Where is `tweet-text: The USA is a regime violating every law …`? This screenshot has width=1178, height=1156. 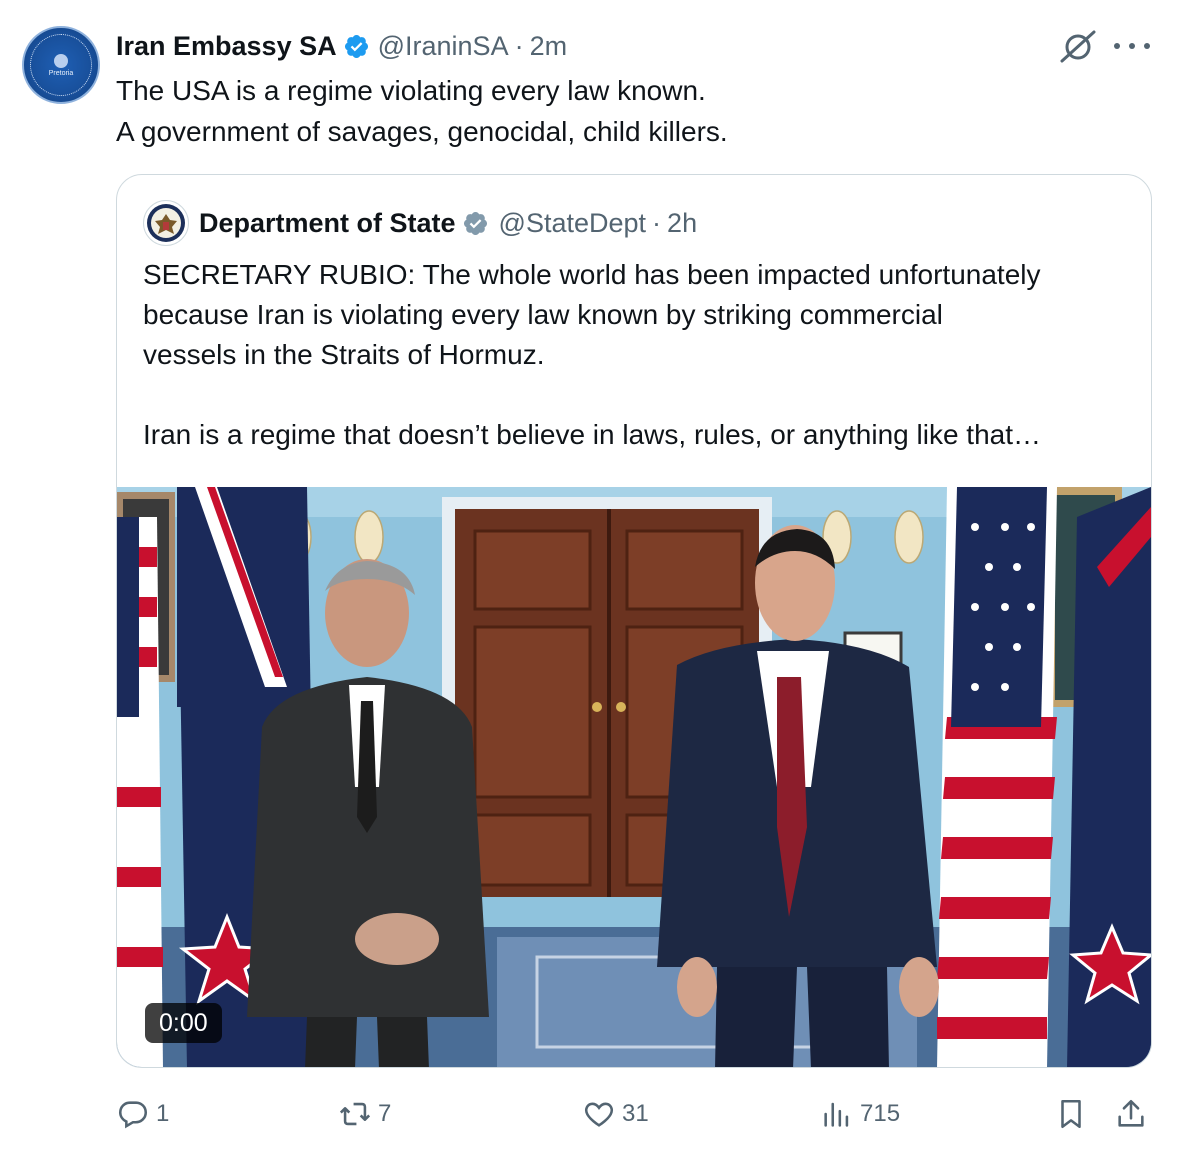
tweet-text: The USA is a regime violating every law … is located at coordinates (616, 111).